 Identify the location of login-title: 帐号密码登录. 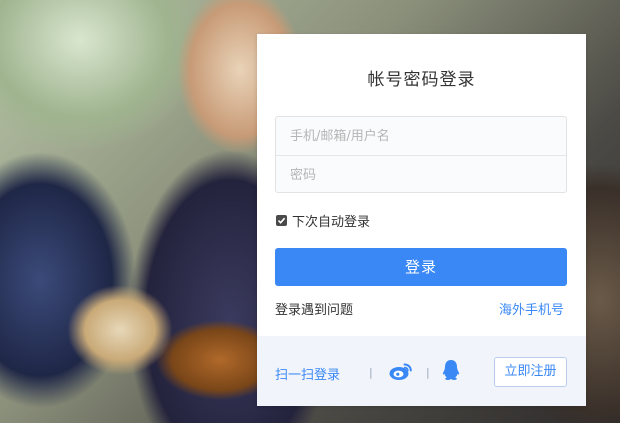
(421, 80).